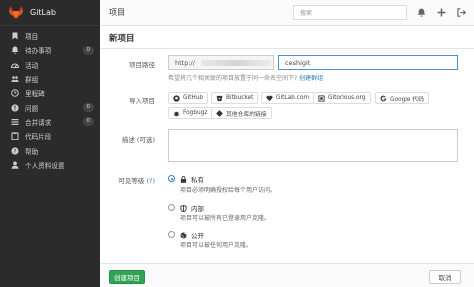 The height and width of the screenshot is (287, 474). Describe the element at coordinates (50, 36) in the screenshot. I see `sidebar-item-projects: 项目` at that location.